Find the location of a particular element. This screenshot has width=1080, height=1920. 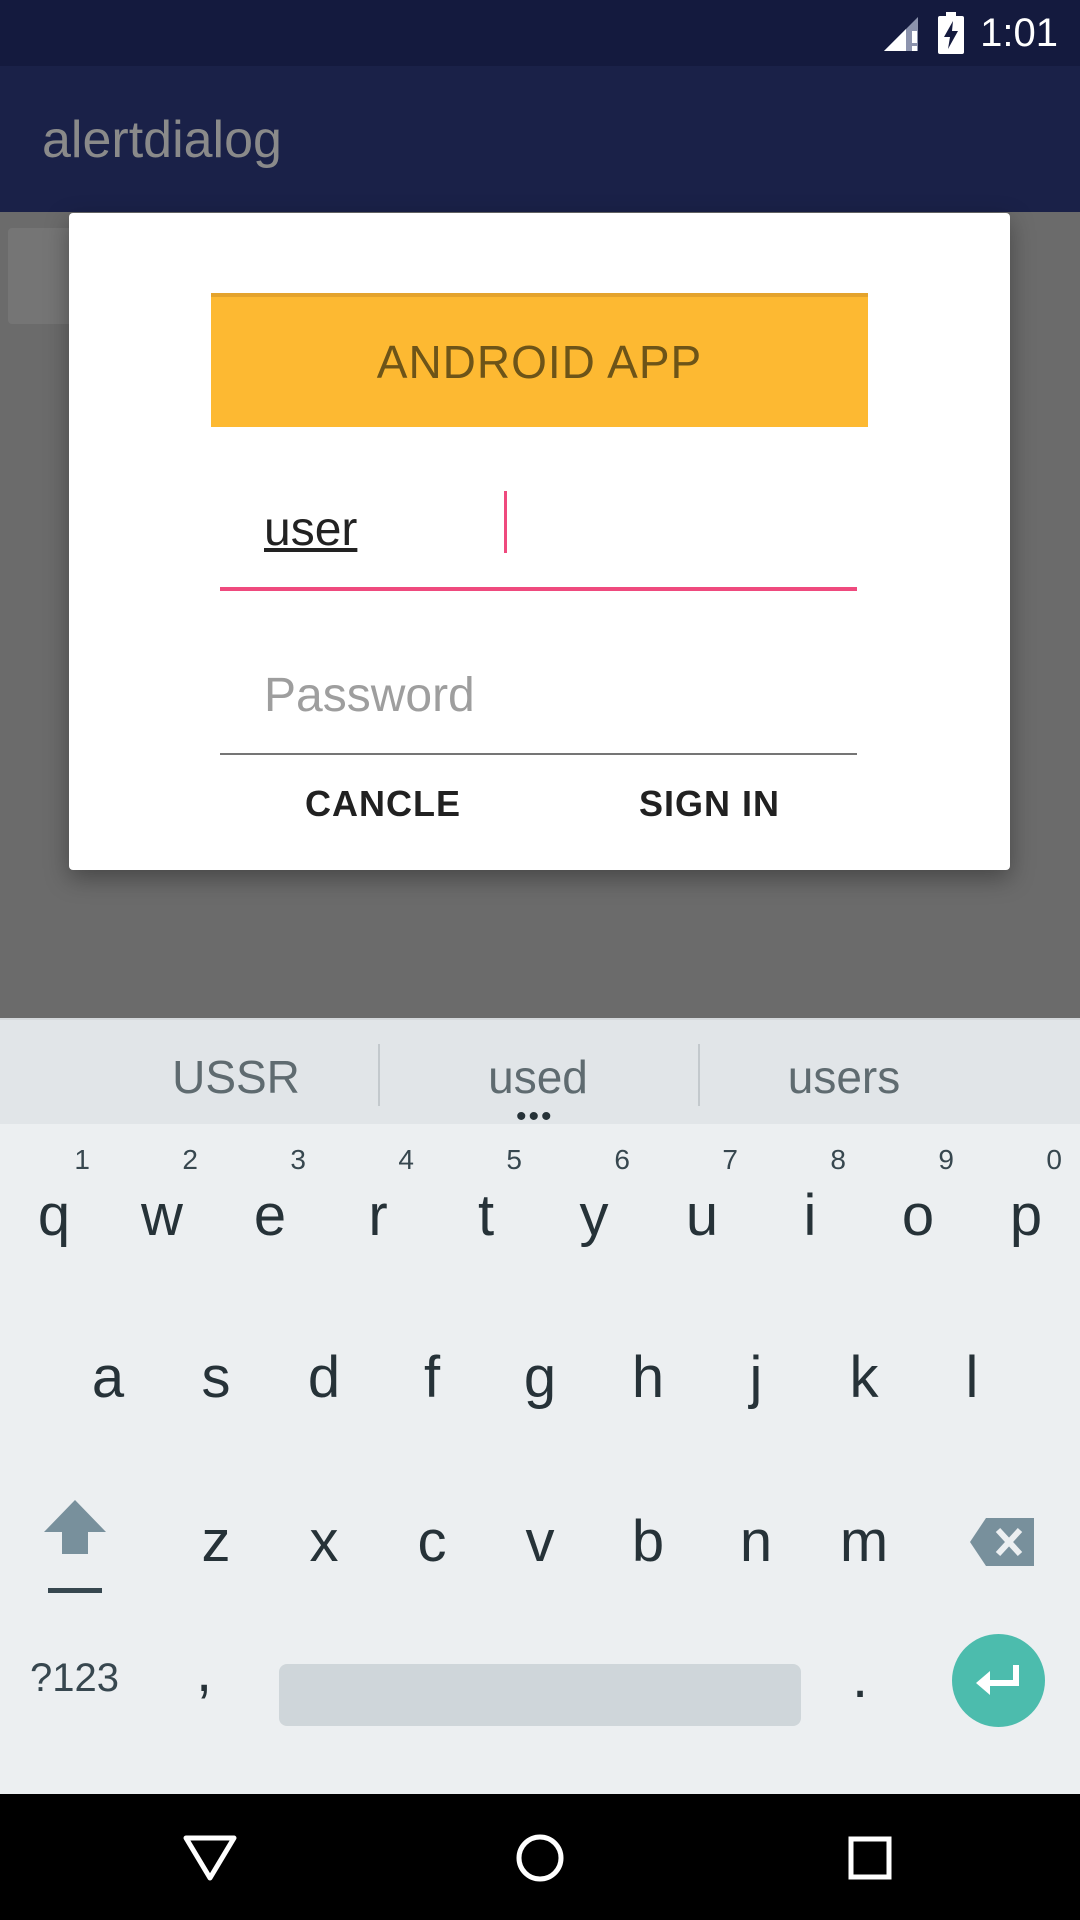

space-bar is located at coordinates (540, 1695).